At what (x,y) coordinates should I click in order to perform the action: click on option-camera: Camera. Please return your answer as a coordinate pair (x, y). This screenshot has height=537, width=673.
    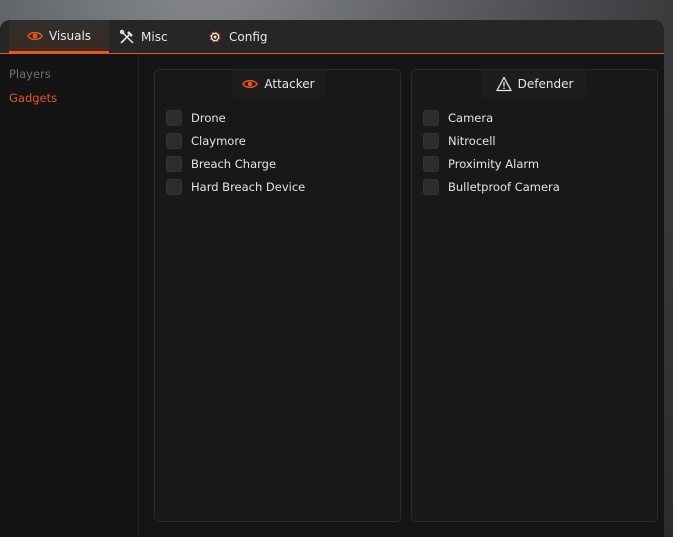
    Looking at the image, I should click on (458, 118).